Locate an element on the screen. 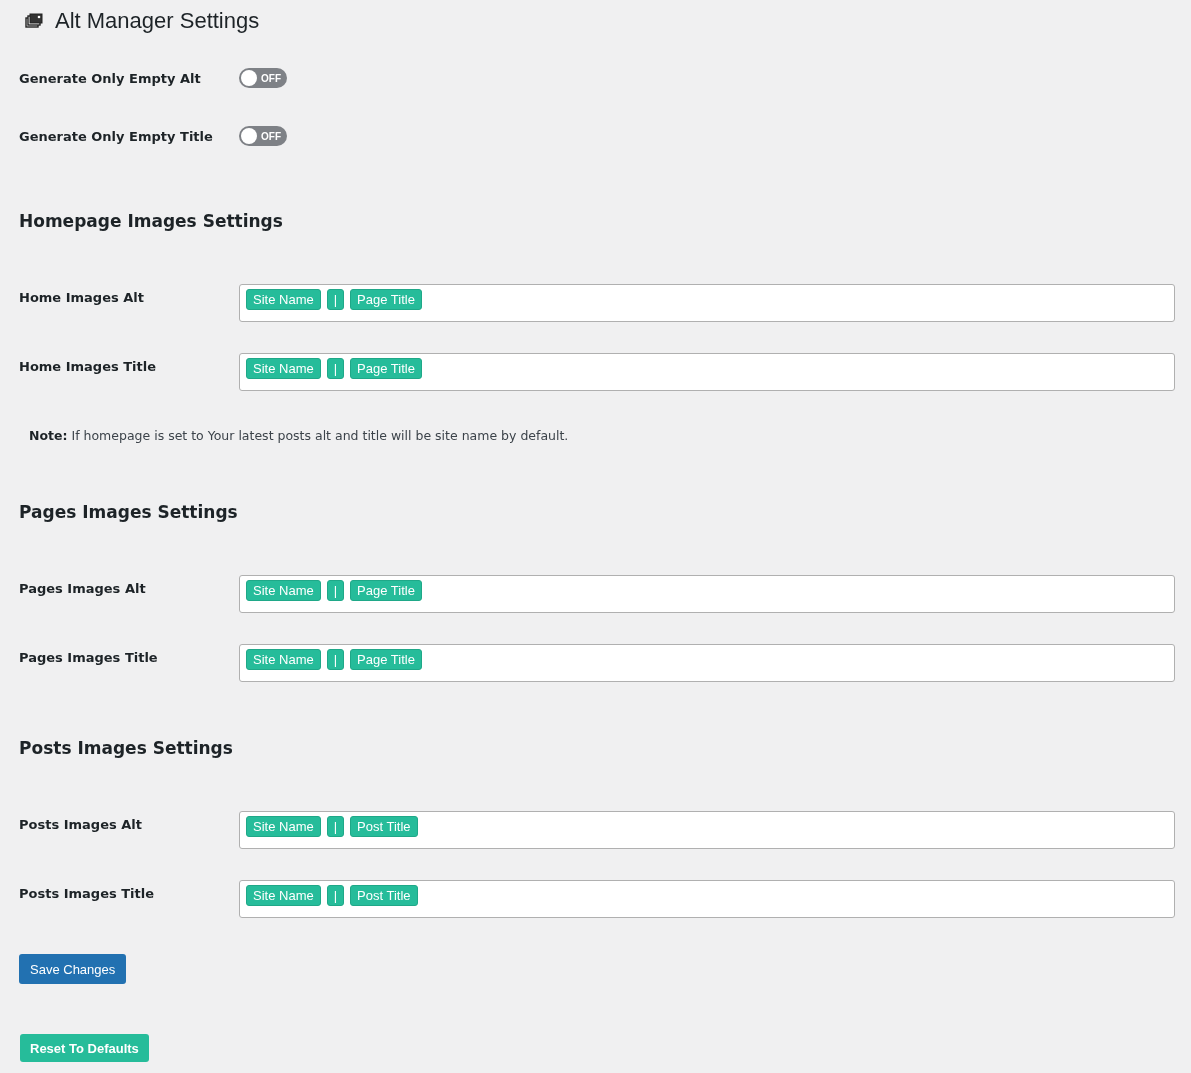  field-label: Home Images Alt is located at coordinates (82, 297).